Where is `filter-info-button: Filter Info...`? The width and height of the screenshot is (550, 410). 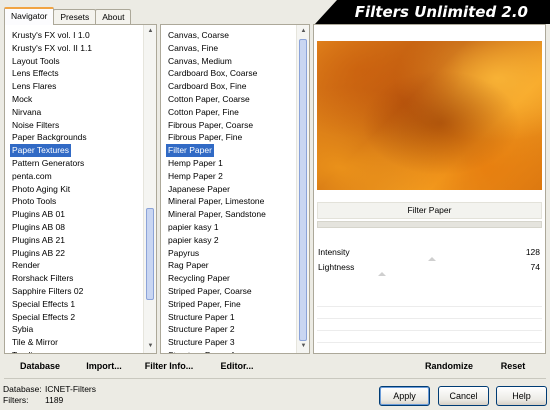
filter-info-button: Filter Info... is located at coordinates (169, 366).